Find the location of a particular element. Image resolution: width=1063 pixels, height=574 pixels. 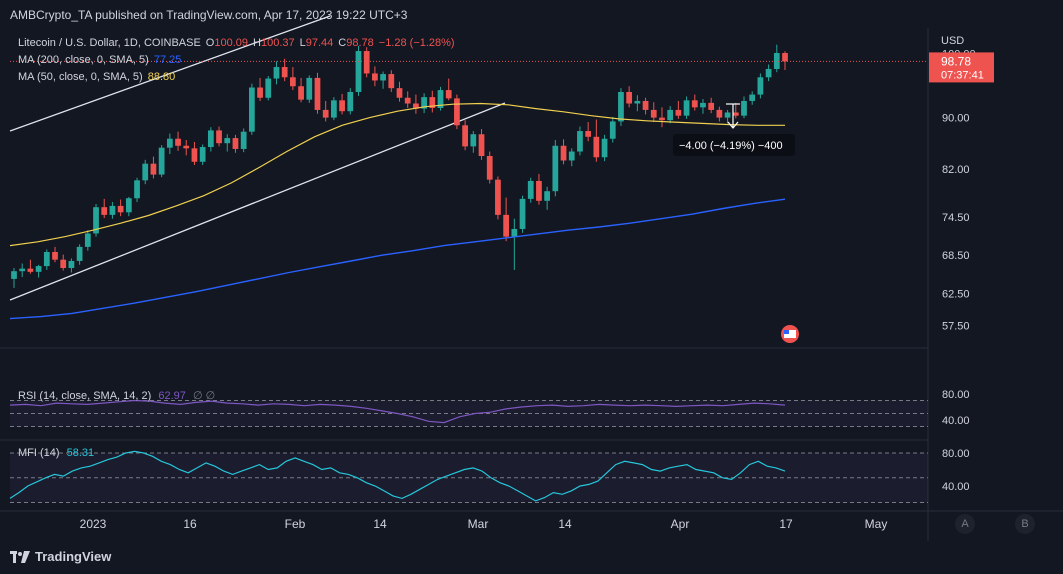

rsi-value: 62.97 is located at coordinates (172, 396).